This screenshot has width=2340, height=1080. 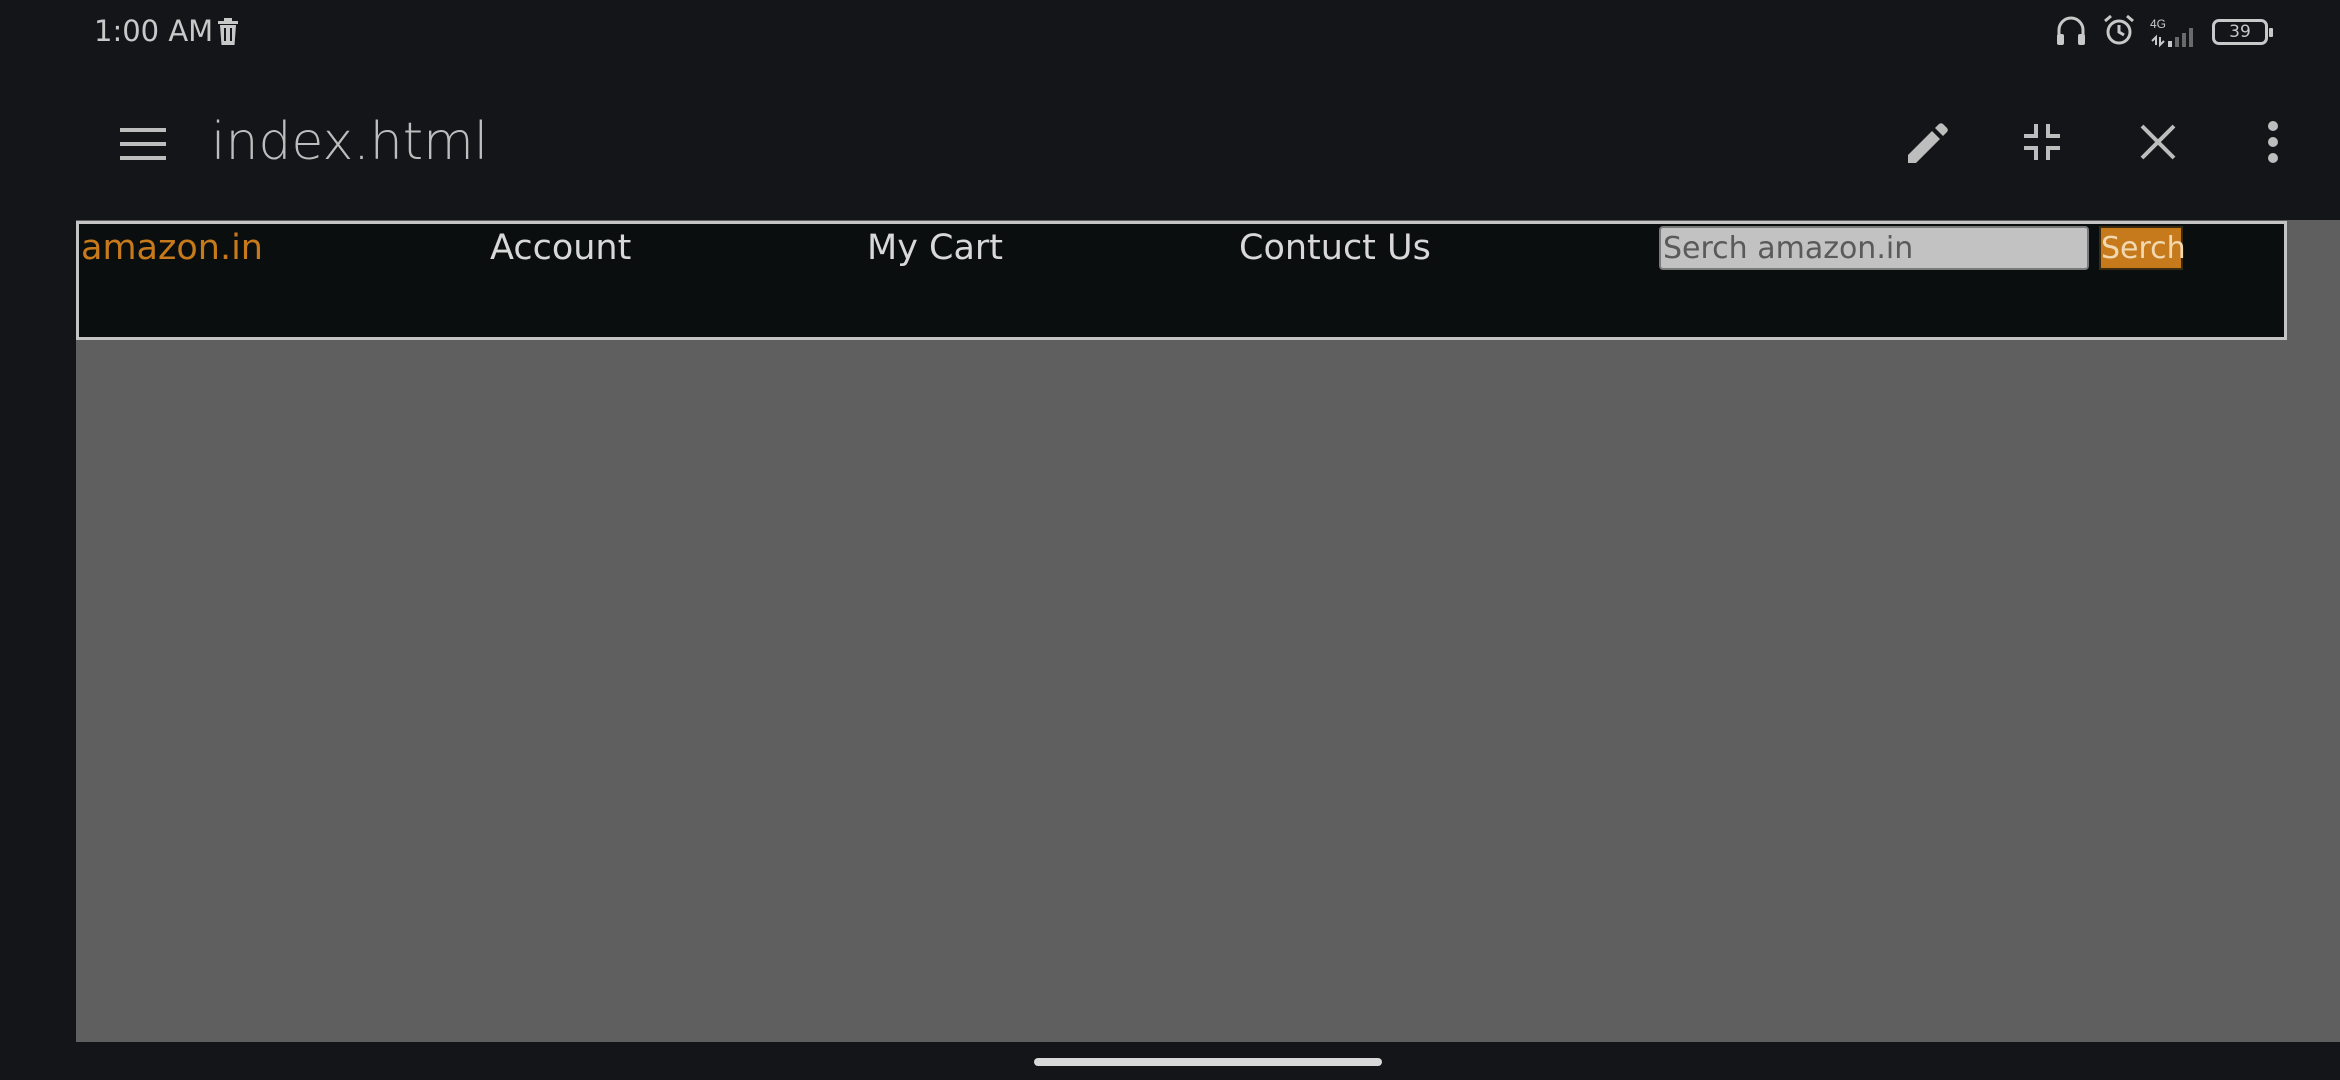 I want to click on site-logo: amazon.in, so click(x=172, y=248).